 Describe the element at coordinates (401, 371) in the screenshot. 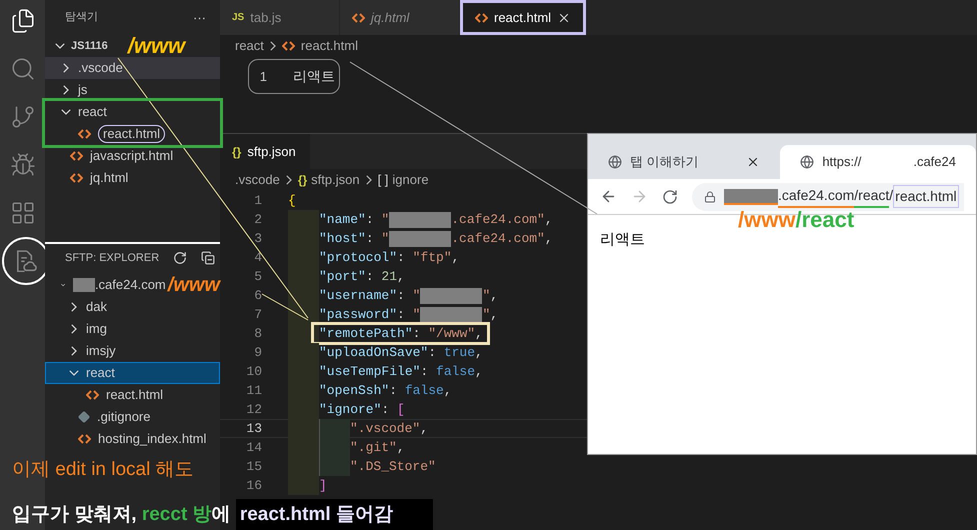

I see `code-text: "useTempFile": false,` at that location.